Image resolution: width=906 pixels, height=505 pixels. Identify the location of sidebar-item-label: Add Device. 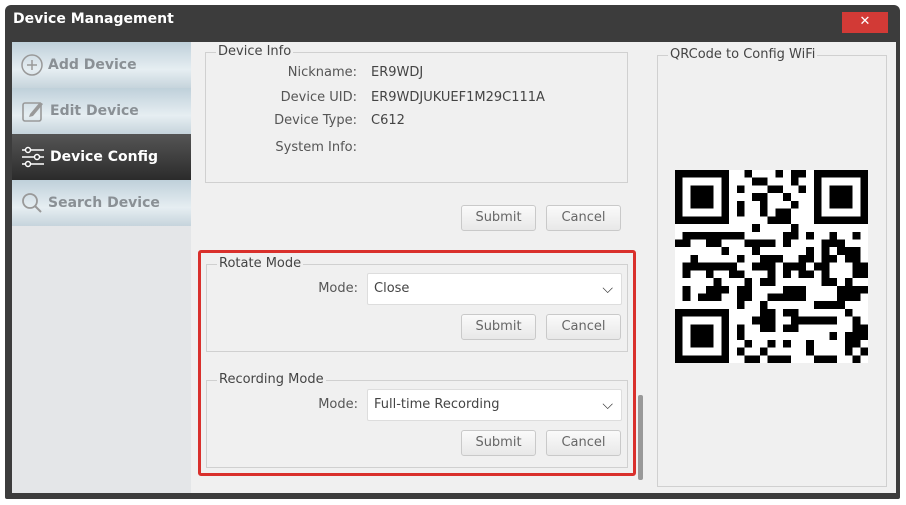
(92, 65).